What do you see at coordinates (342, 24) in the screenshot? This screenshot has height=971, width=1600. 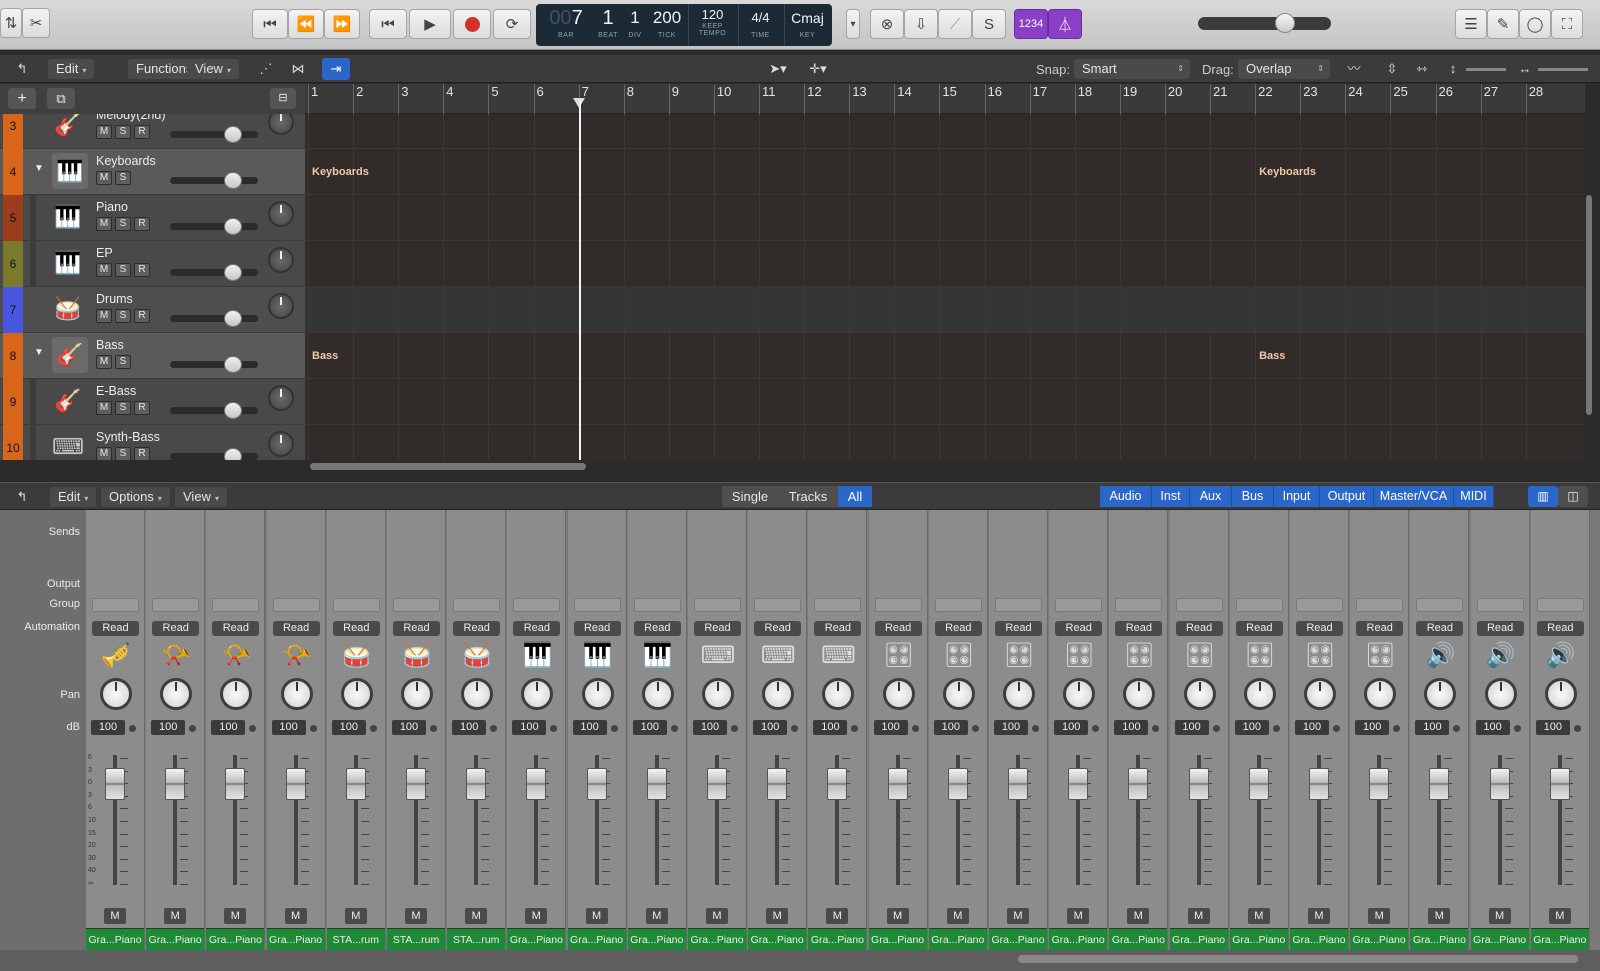 I see `fast-forward-button: ⏩` at bounding box center [342, 24].